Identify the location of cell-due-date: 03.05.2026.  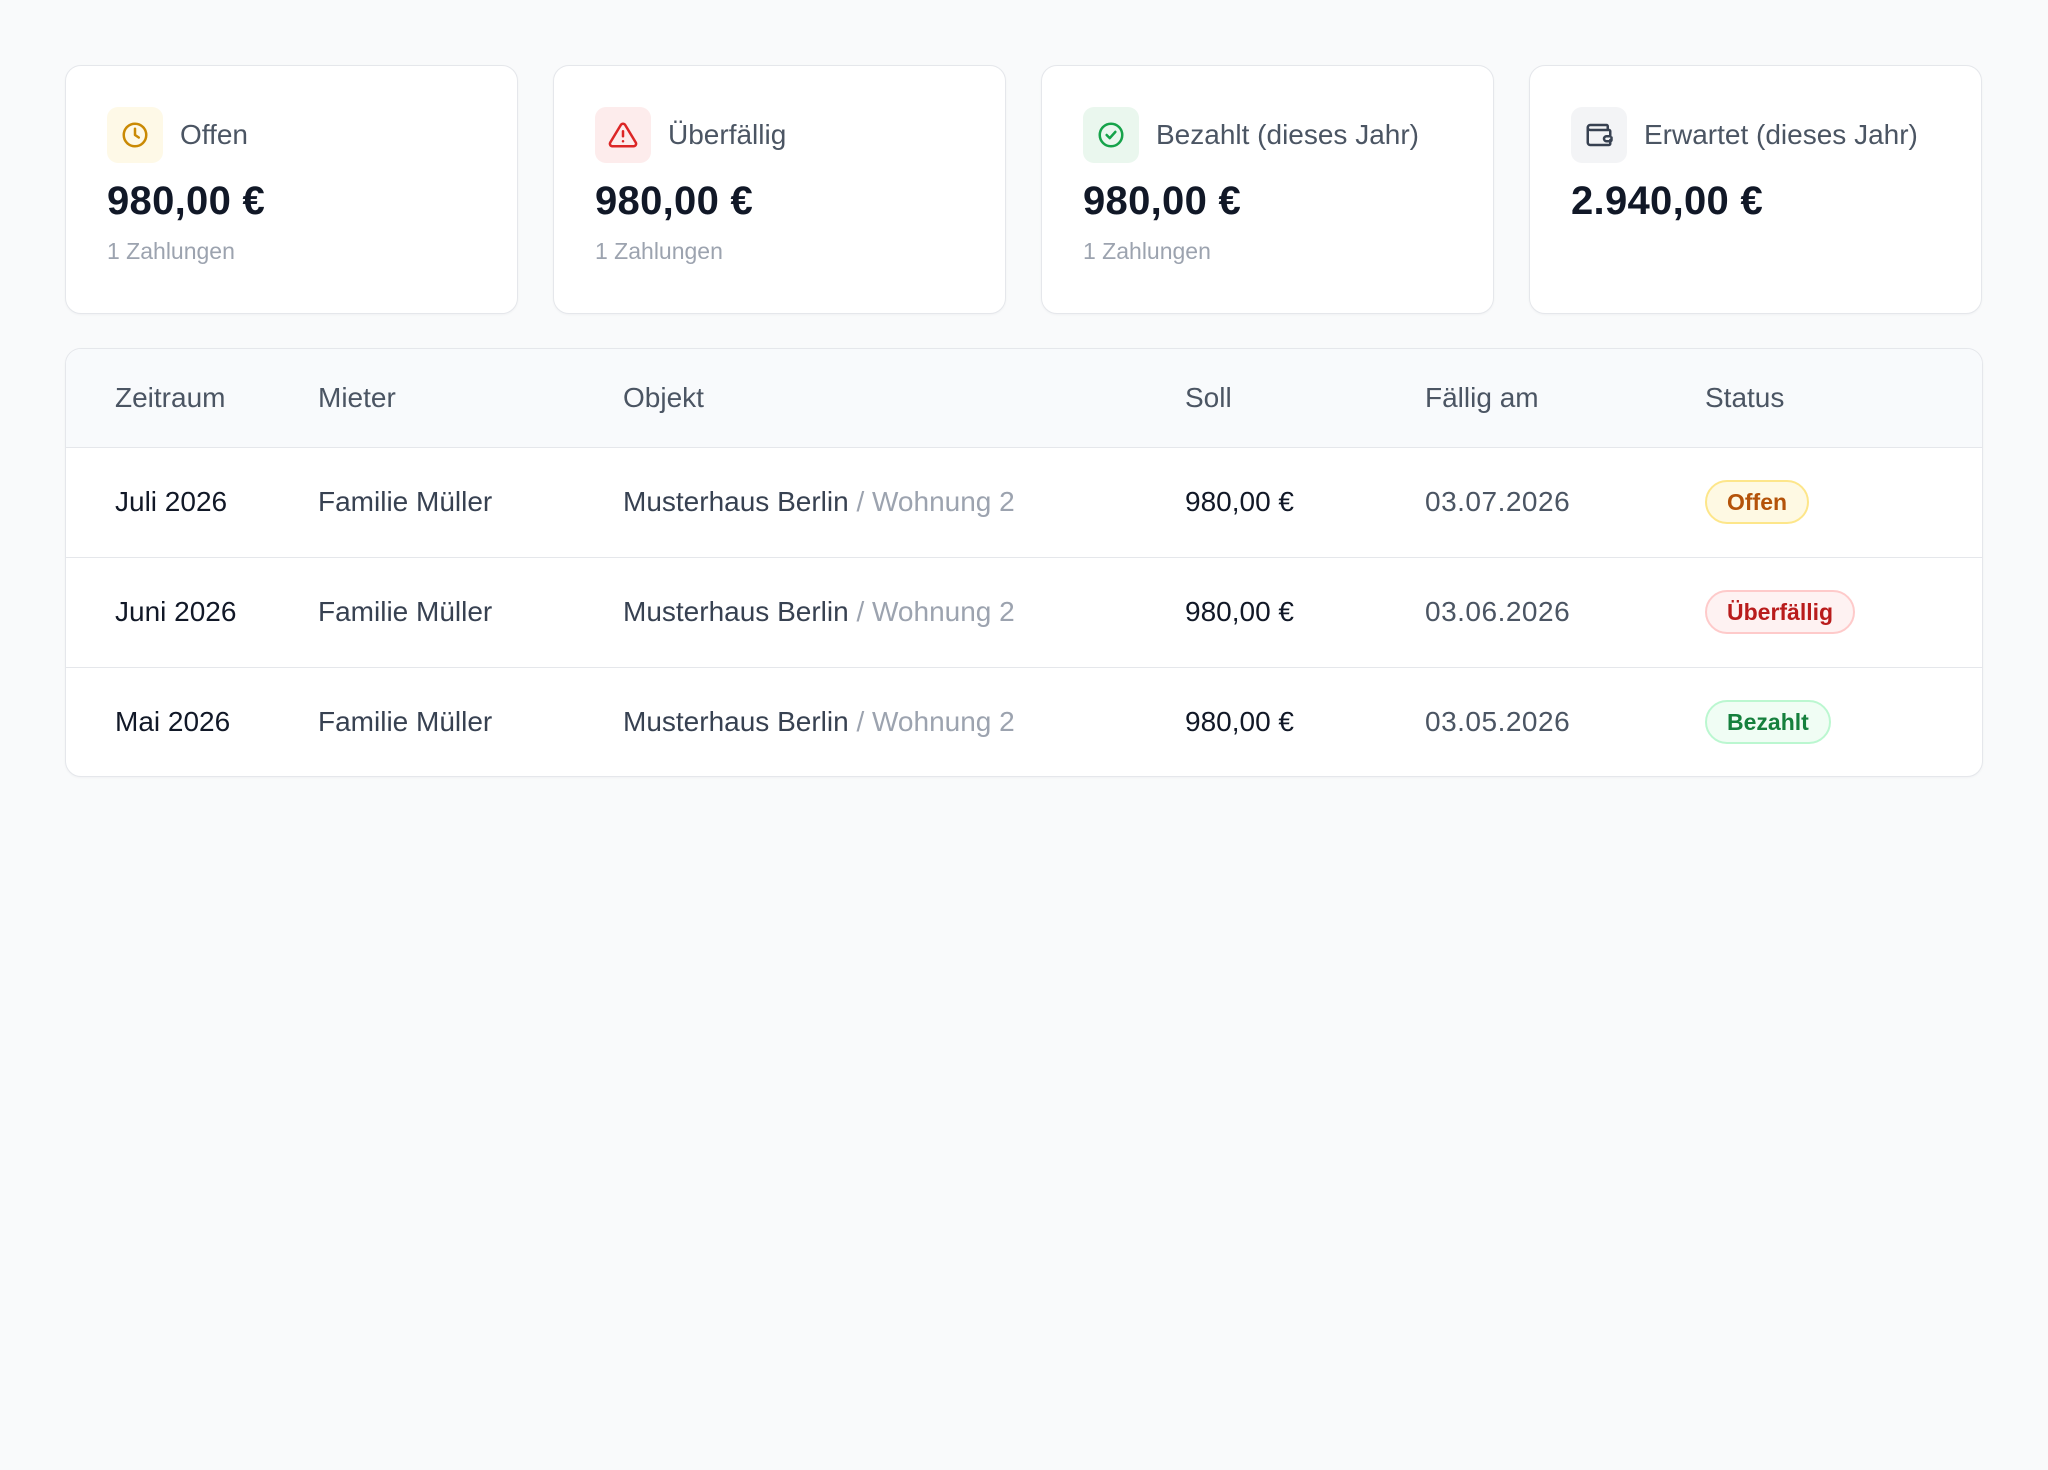
(1565, 721).